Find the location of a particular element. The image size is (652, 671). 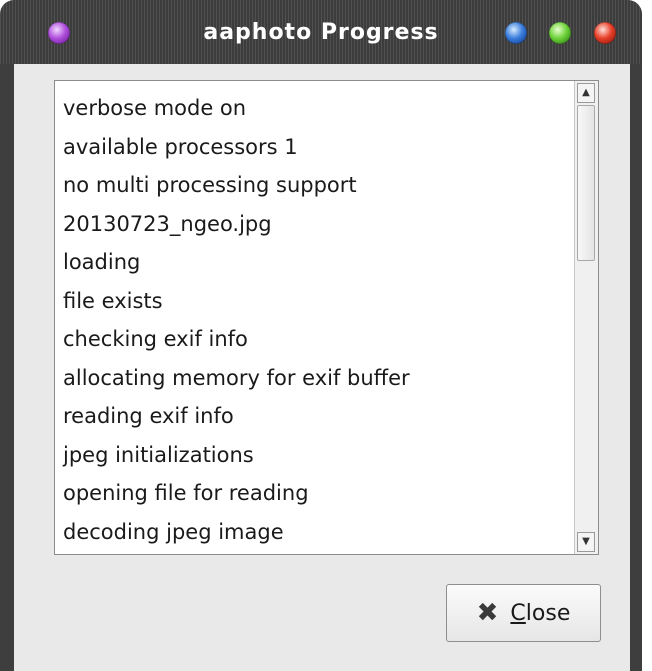

window-title: aaphoto Progress is located at coordinates (321, 32).